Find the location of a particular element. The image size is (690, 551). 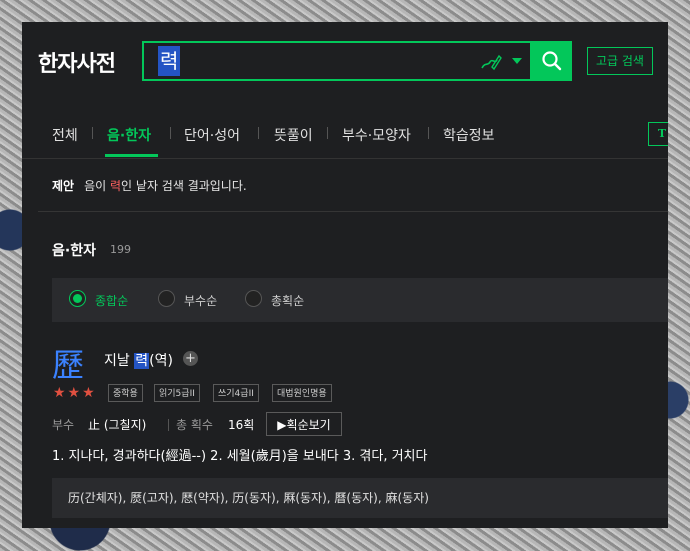

section-title: 음·한자 is located at coordinates (74, 251).